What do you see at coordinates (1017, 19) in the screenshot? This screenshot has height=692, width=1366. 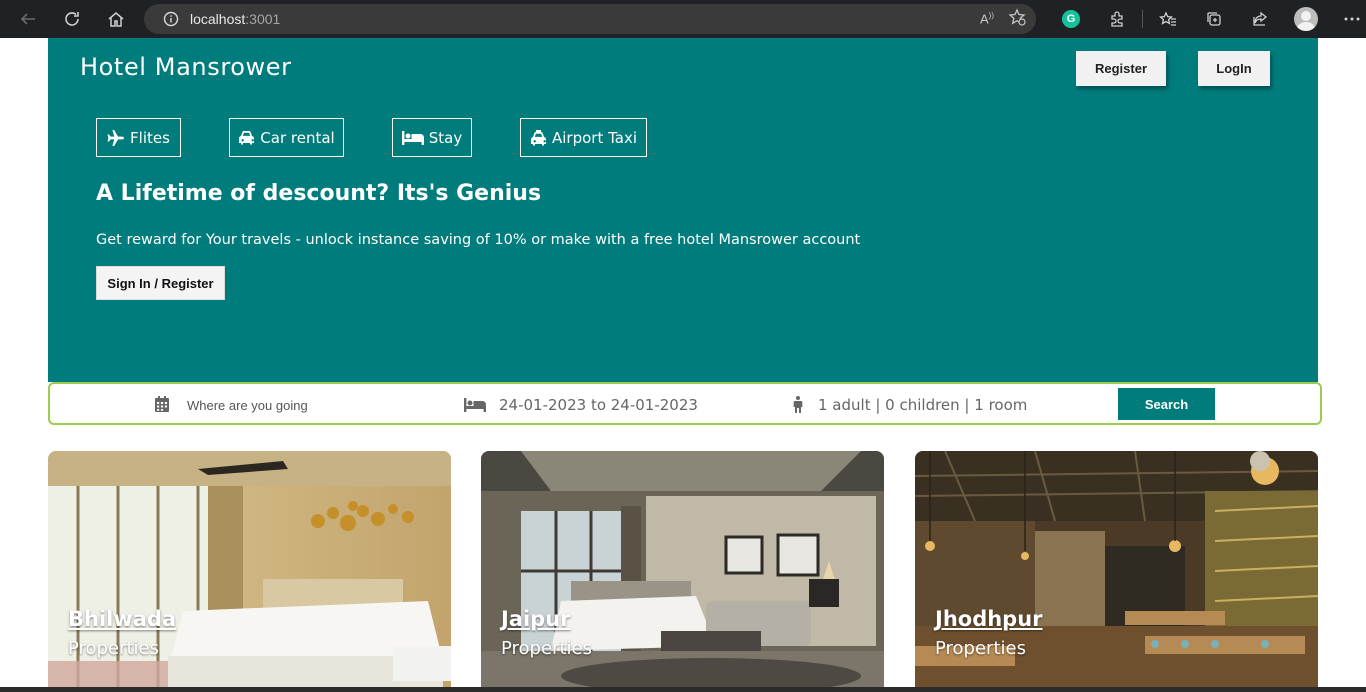 I see `add-favorite-icon` at bounding box center [1017, 19].